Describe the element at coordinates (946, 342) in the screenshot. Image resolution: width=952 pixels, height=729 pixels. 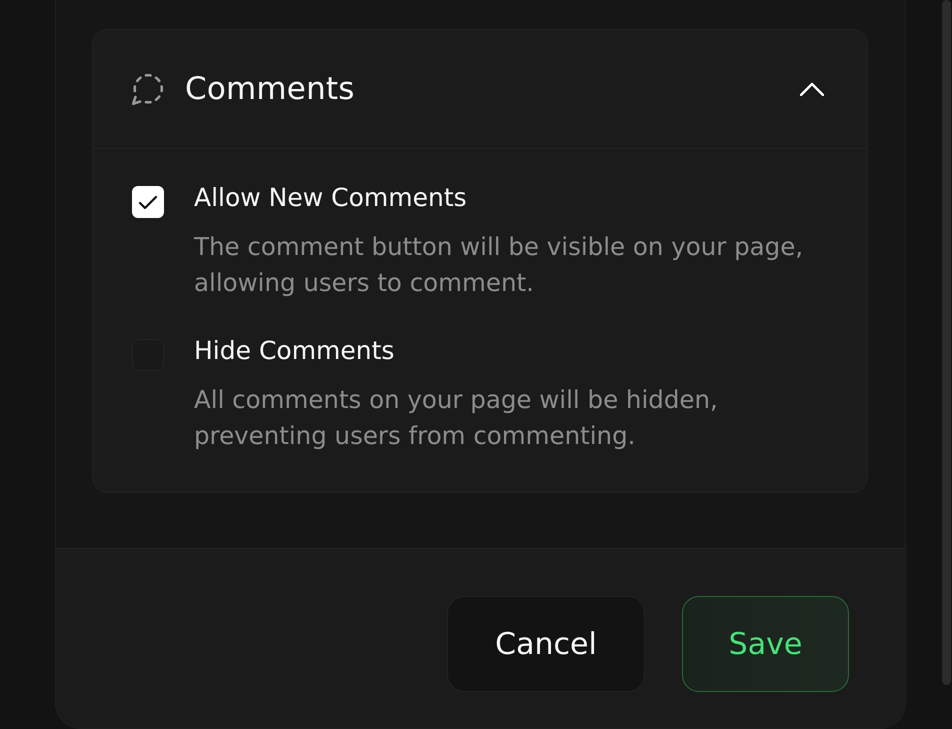
I see `scrollbar-thumb` at that location.